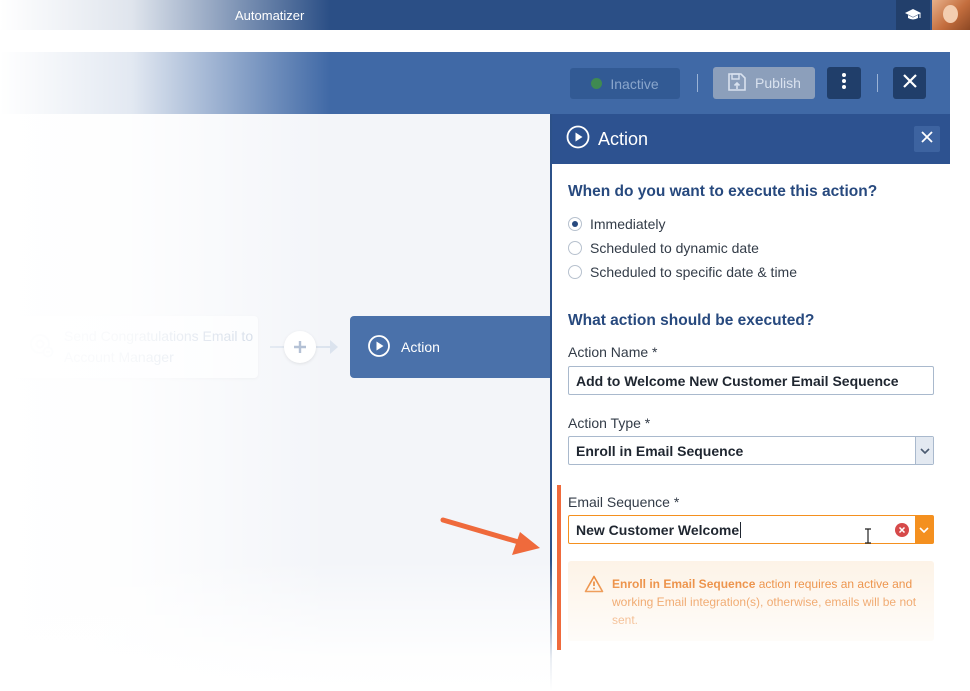  I want to click on add-step-button, so click(300, 347).